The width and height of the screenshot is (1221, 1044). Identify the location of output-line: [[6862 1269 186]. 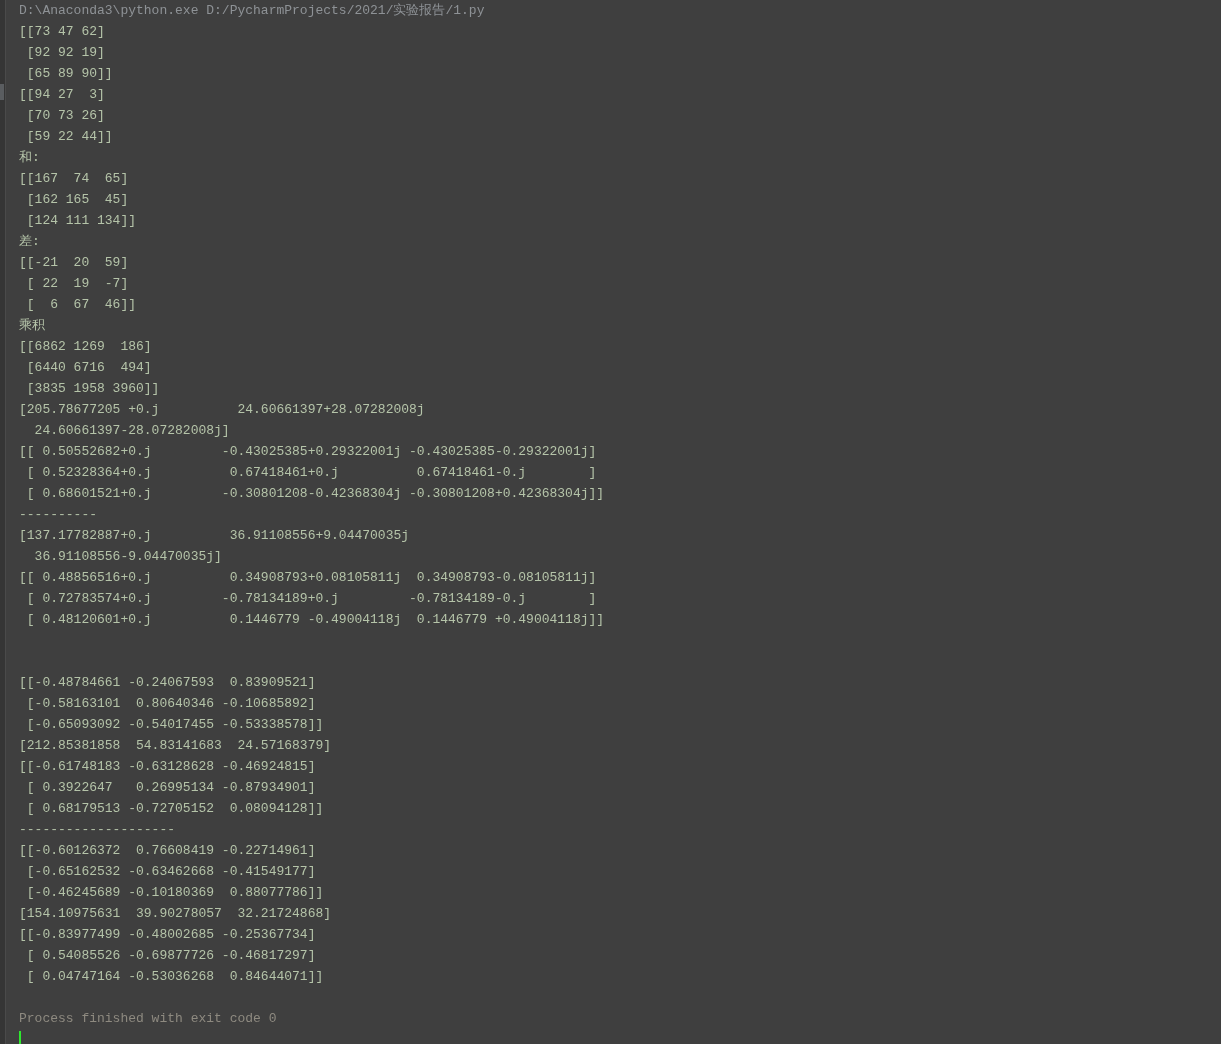
(85, 346).